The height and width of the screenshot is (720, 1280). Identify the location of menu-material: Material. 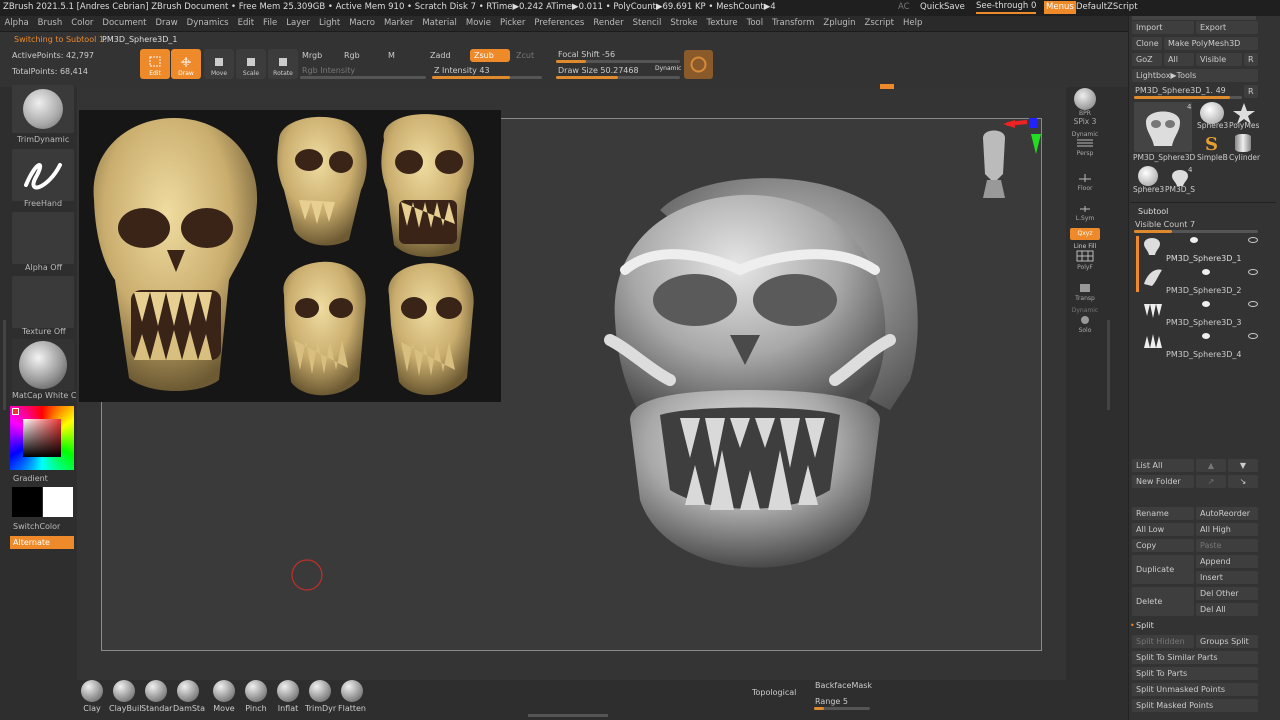
(440, 23).